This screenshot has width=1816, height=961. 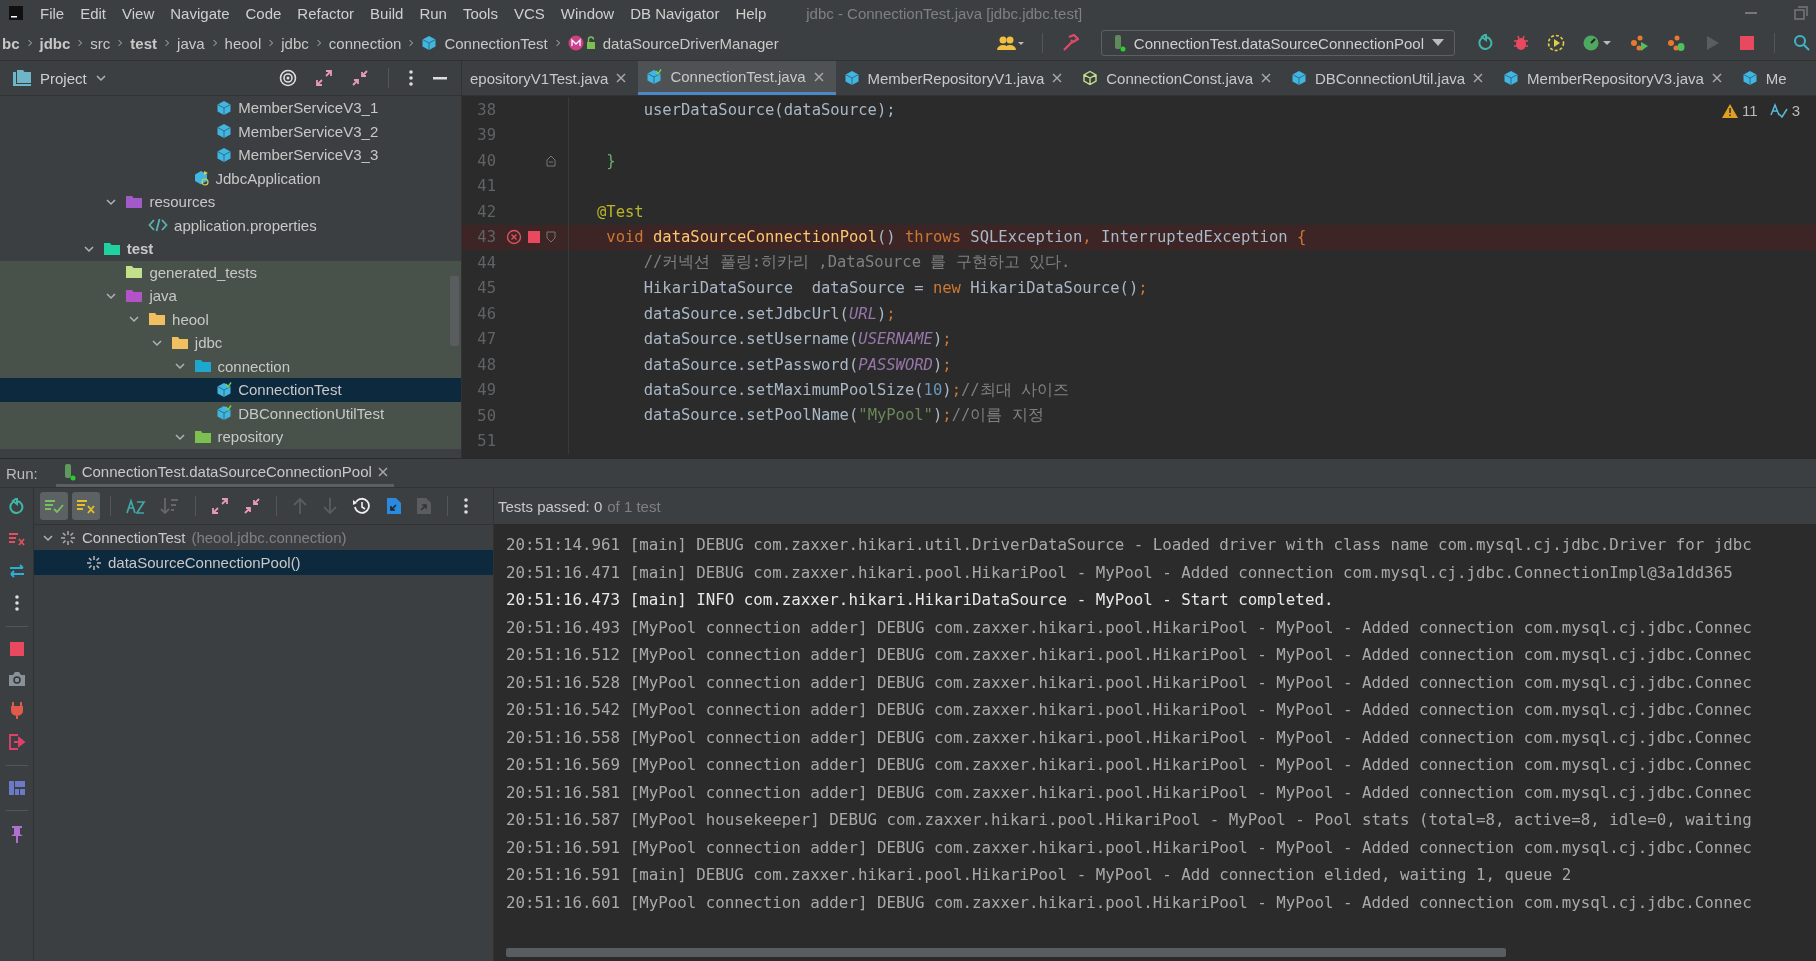 What do you see at coordinates (138, 13) in the screenshot?
I see `menu-item: View` at bounding box center [138, 13].